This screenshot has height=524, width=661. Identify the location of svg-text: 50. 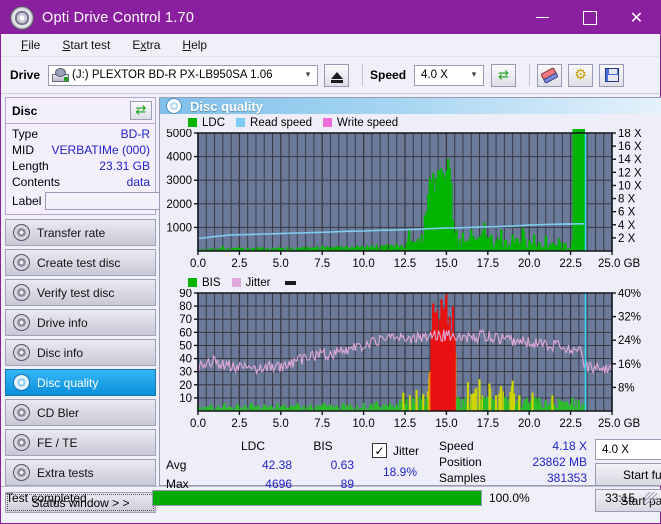
(185, 346).